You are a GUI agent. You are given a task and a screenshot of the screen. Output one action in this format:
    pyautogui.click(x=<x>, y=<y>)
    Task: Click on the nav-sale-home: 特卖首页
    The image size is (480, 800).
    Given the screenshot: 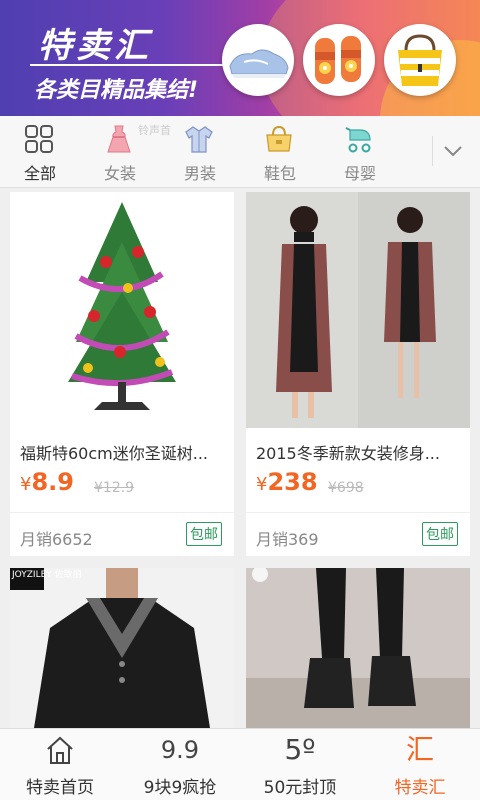 What is the action you would take?
    pyautogui.click(x=60, y=764)
    